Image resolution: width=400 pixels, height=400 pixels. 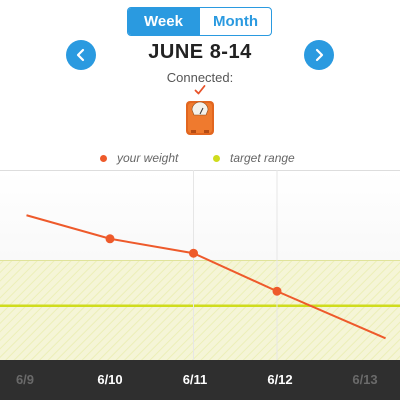 I want to click on x-tick-label: 6/9, so click(x=27, y=379).